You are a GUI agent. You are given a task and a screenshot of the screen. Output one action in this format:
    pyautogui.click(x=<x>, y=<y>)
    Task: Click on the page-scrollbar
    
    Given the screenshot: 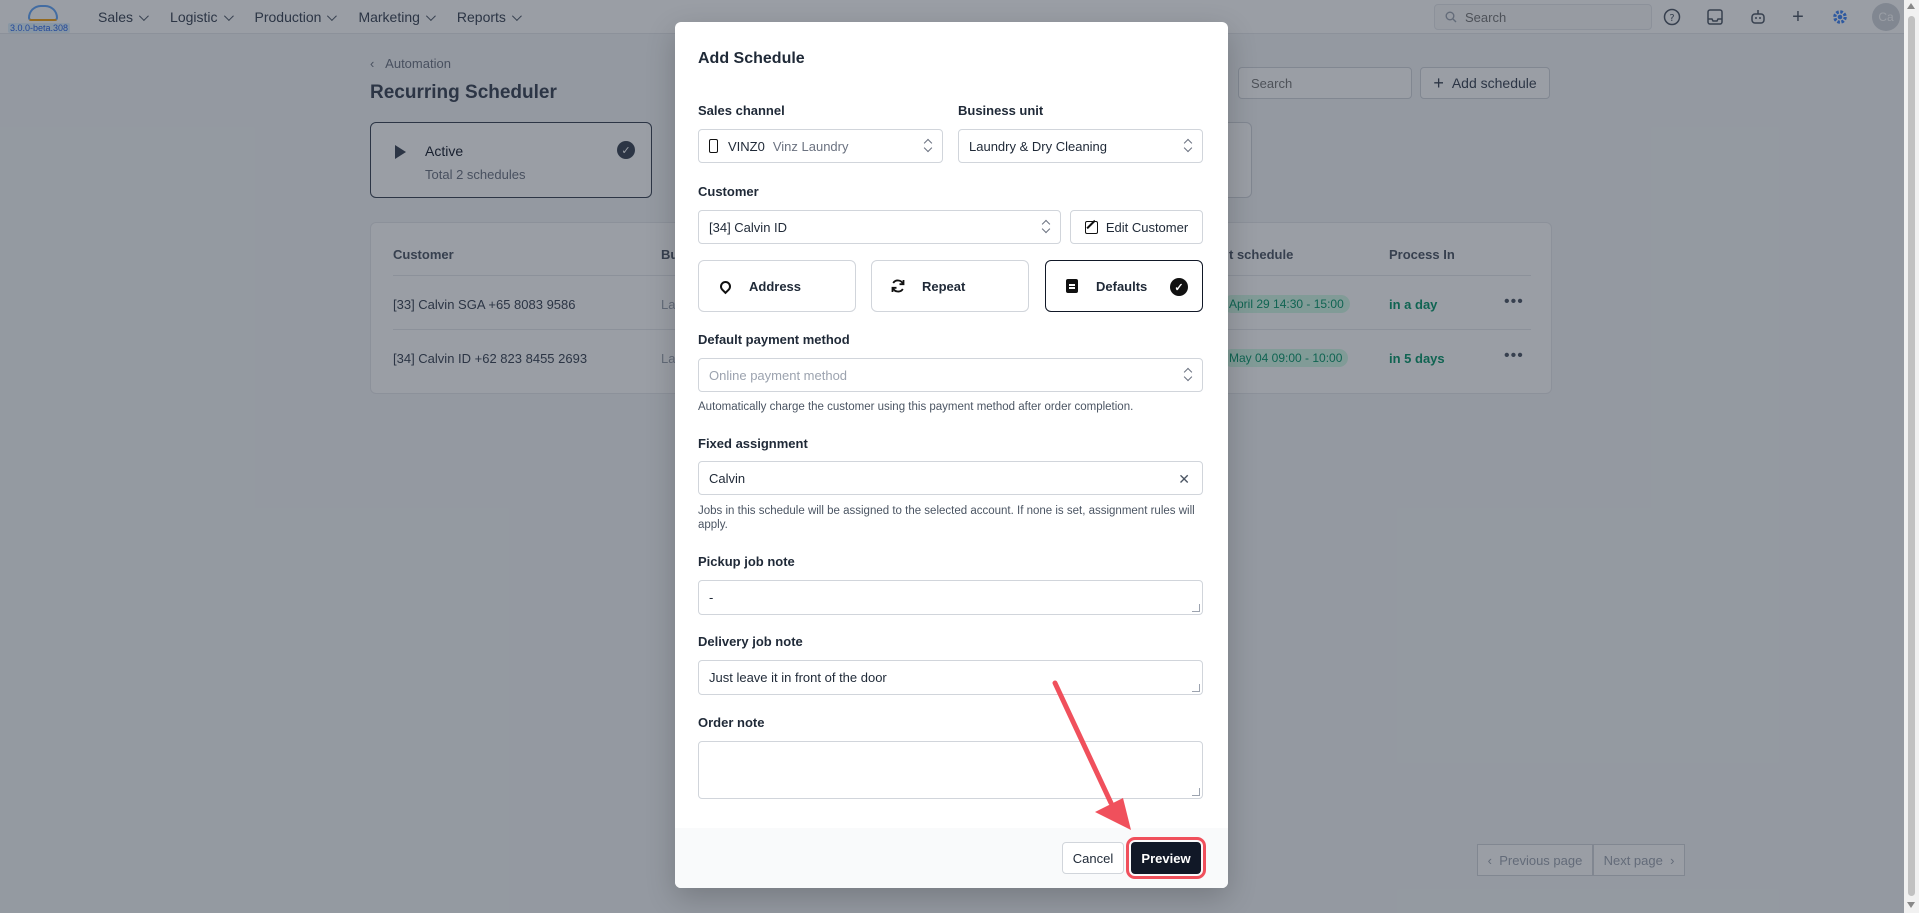 What is the action you would take?
    pyautogui.click(x=1911, y=456)
    